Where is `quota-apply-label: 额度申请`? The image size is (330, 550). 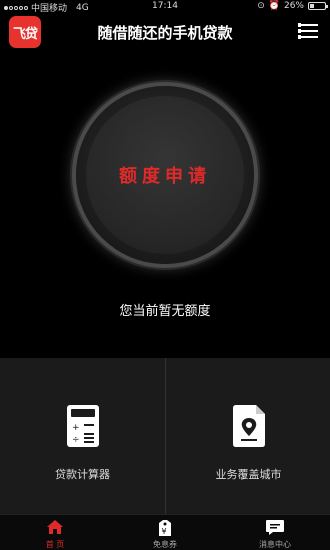
quota-apply-label: 额度申请 is located at coordinates (165, 176).